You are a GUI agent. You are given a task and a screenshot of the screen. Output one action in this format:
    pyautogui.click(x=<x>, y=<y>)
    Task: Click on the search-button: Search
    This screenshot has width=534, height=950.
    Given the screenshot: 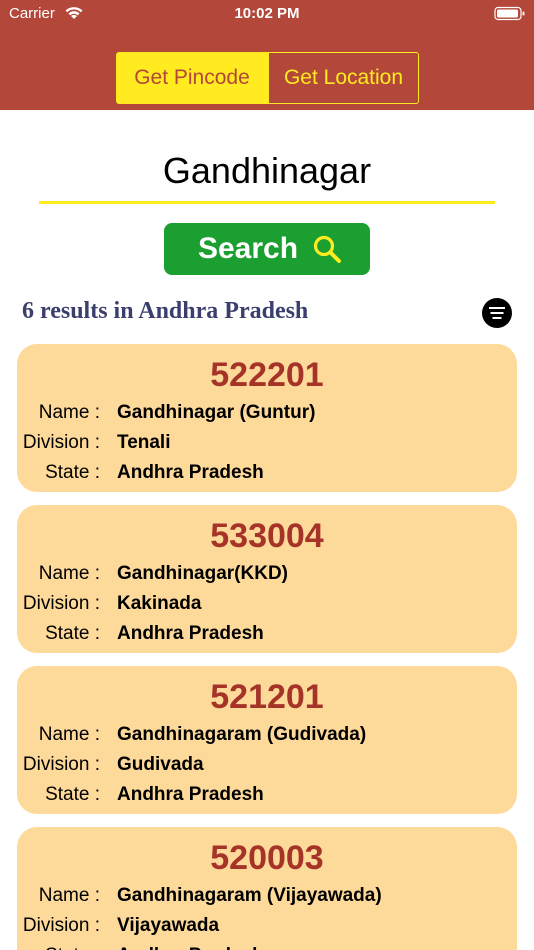 What is the action you would take?
    pyautogui.click(x=267, y=249)
    